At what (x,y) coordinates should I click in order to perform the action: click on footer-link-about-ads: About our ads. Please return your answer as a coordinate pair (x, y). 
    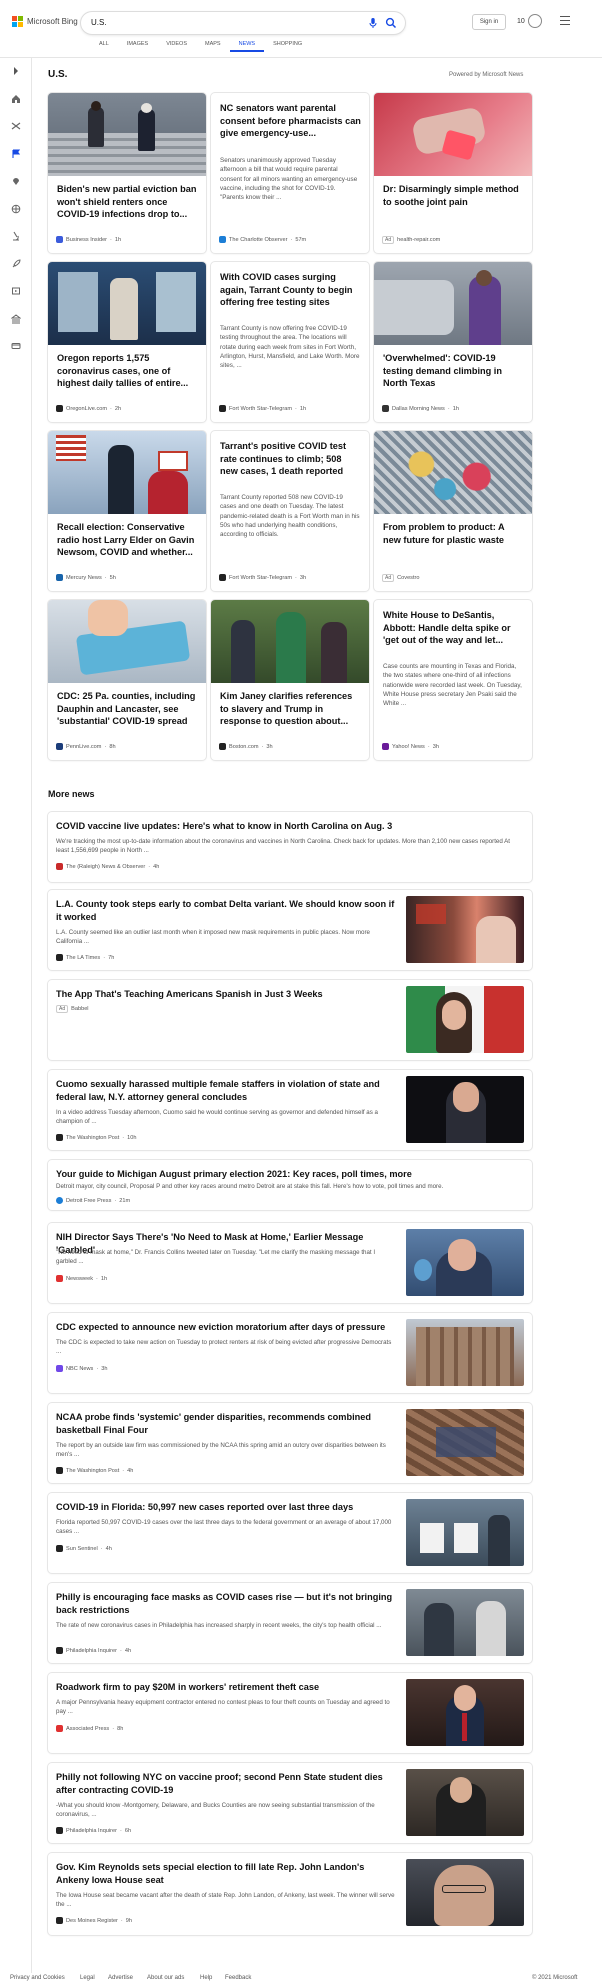
    Looking at the image, I should click on (165, 1978).